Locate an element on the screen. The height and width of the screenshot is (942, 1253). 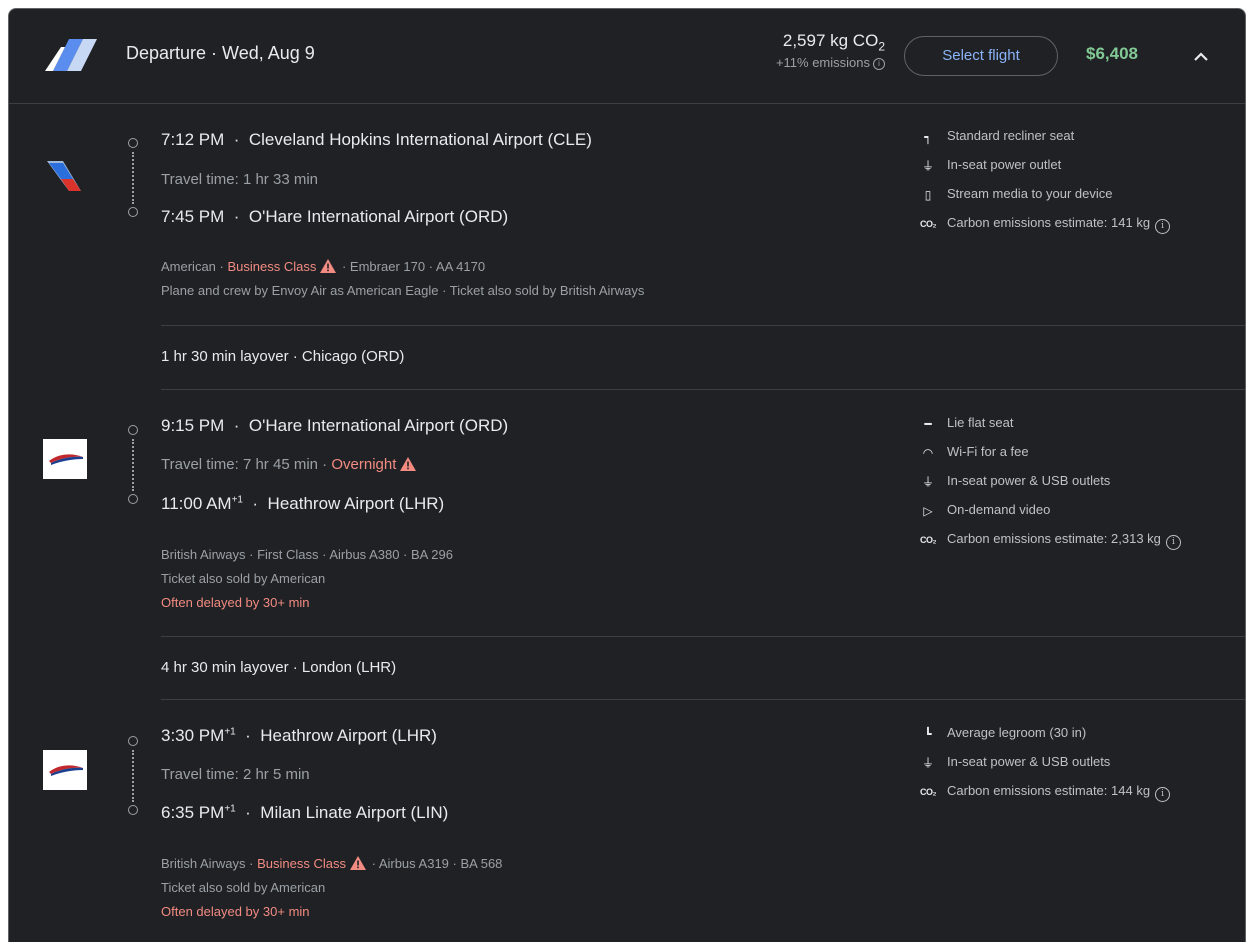
arrival-time: 11:00 AM+1 is located at coordinates (202, 503).